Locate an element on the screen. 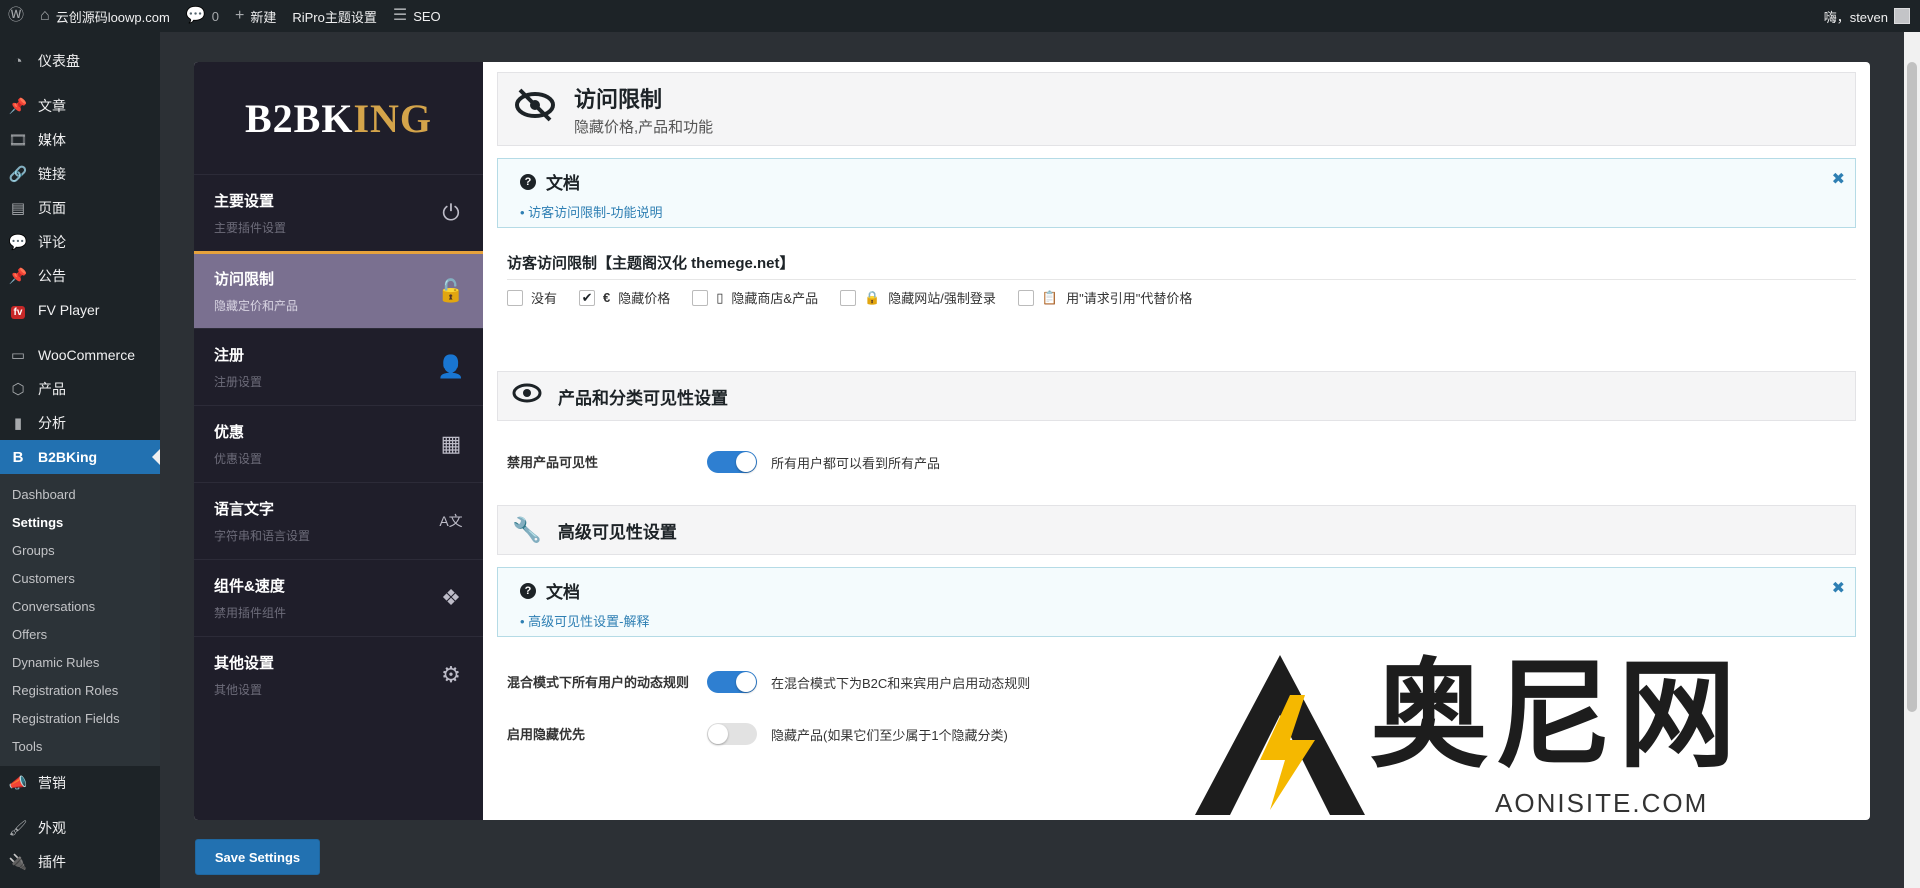 This screenshot has width=1920, height=888. menu-products: ⬡ 产品 is located at coordinates (80, 389).